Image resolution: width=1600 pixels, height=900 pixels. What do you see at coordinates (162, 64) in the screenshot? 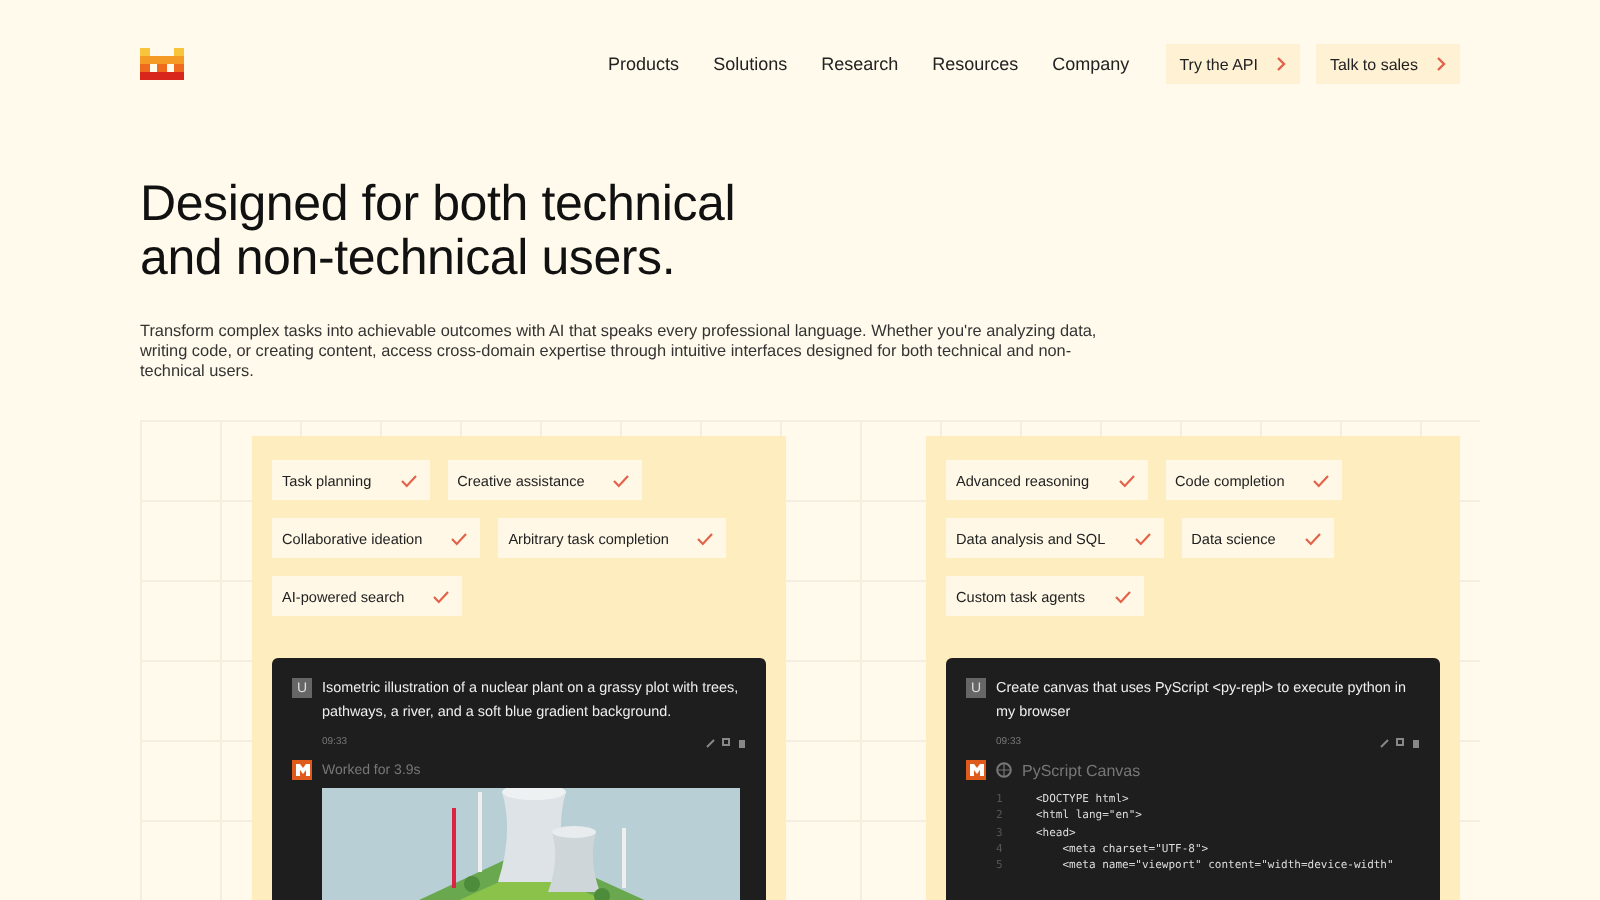
I see `logo-icon` at bounding box center [162, 64].